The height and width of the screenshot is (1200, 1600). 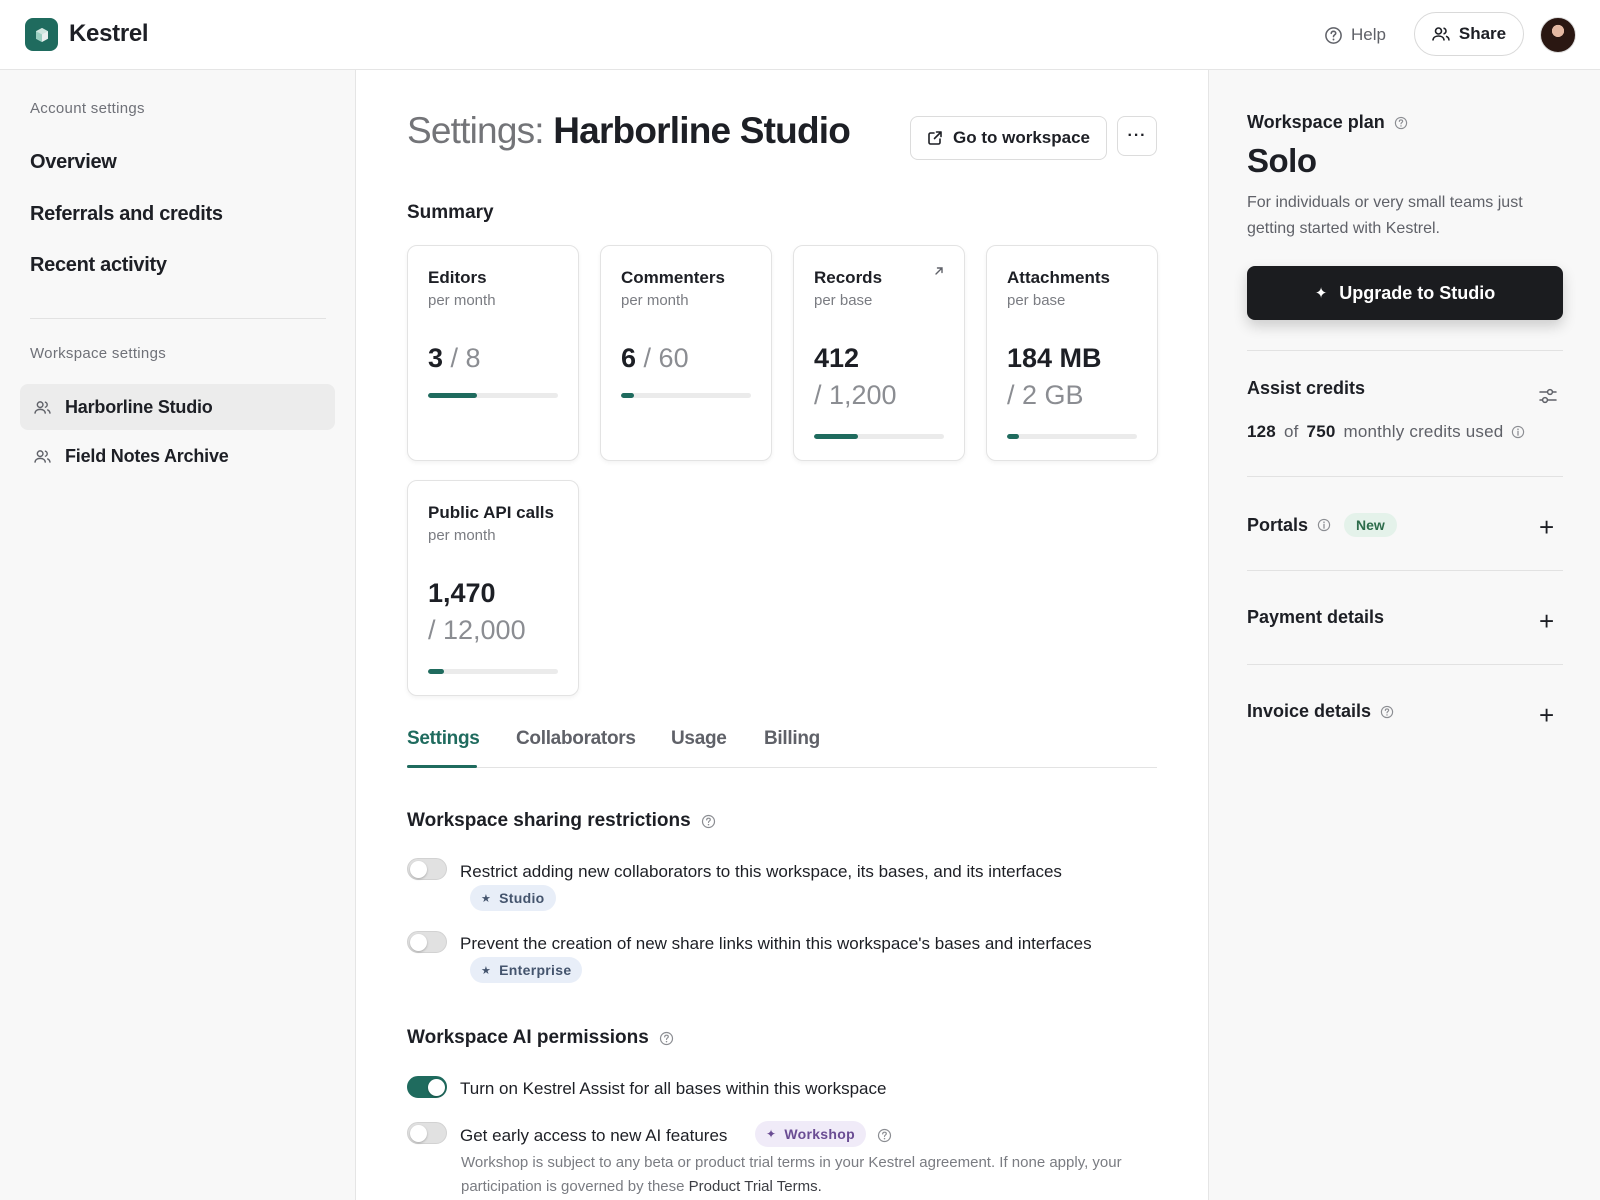 What do you see at coordinates (1546, 527) in the screenshot?
I see `expand-portals-plus-icon: +` at bounding box center [1546, 527].